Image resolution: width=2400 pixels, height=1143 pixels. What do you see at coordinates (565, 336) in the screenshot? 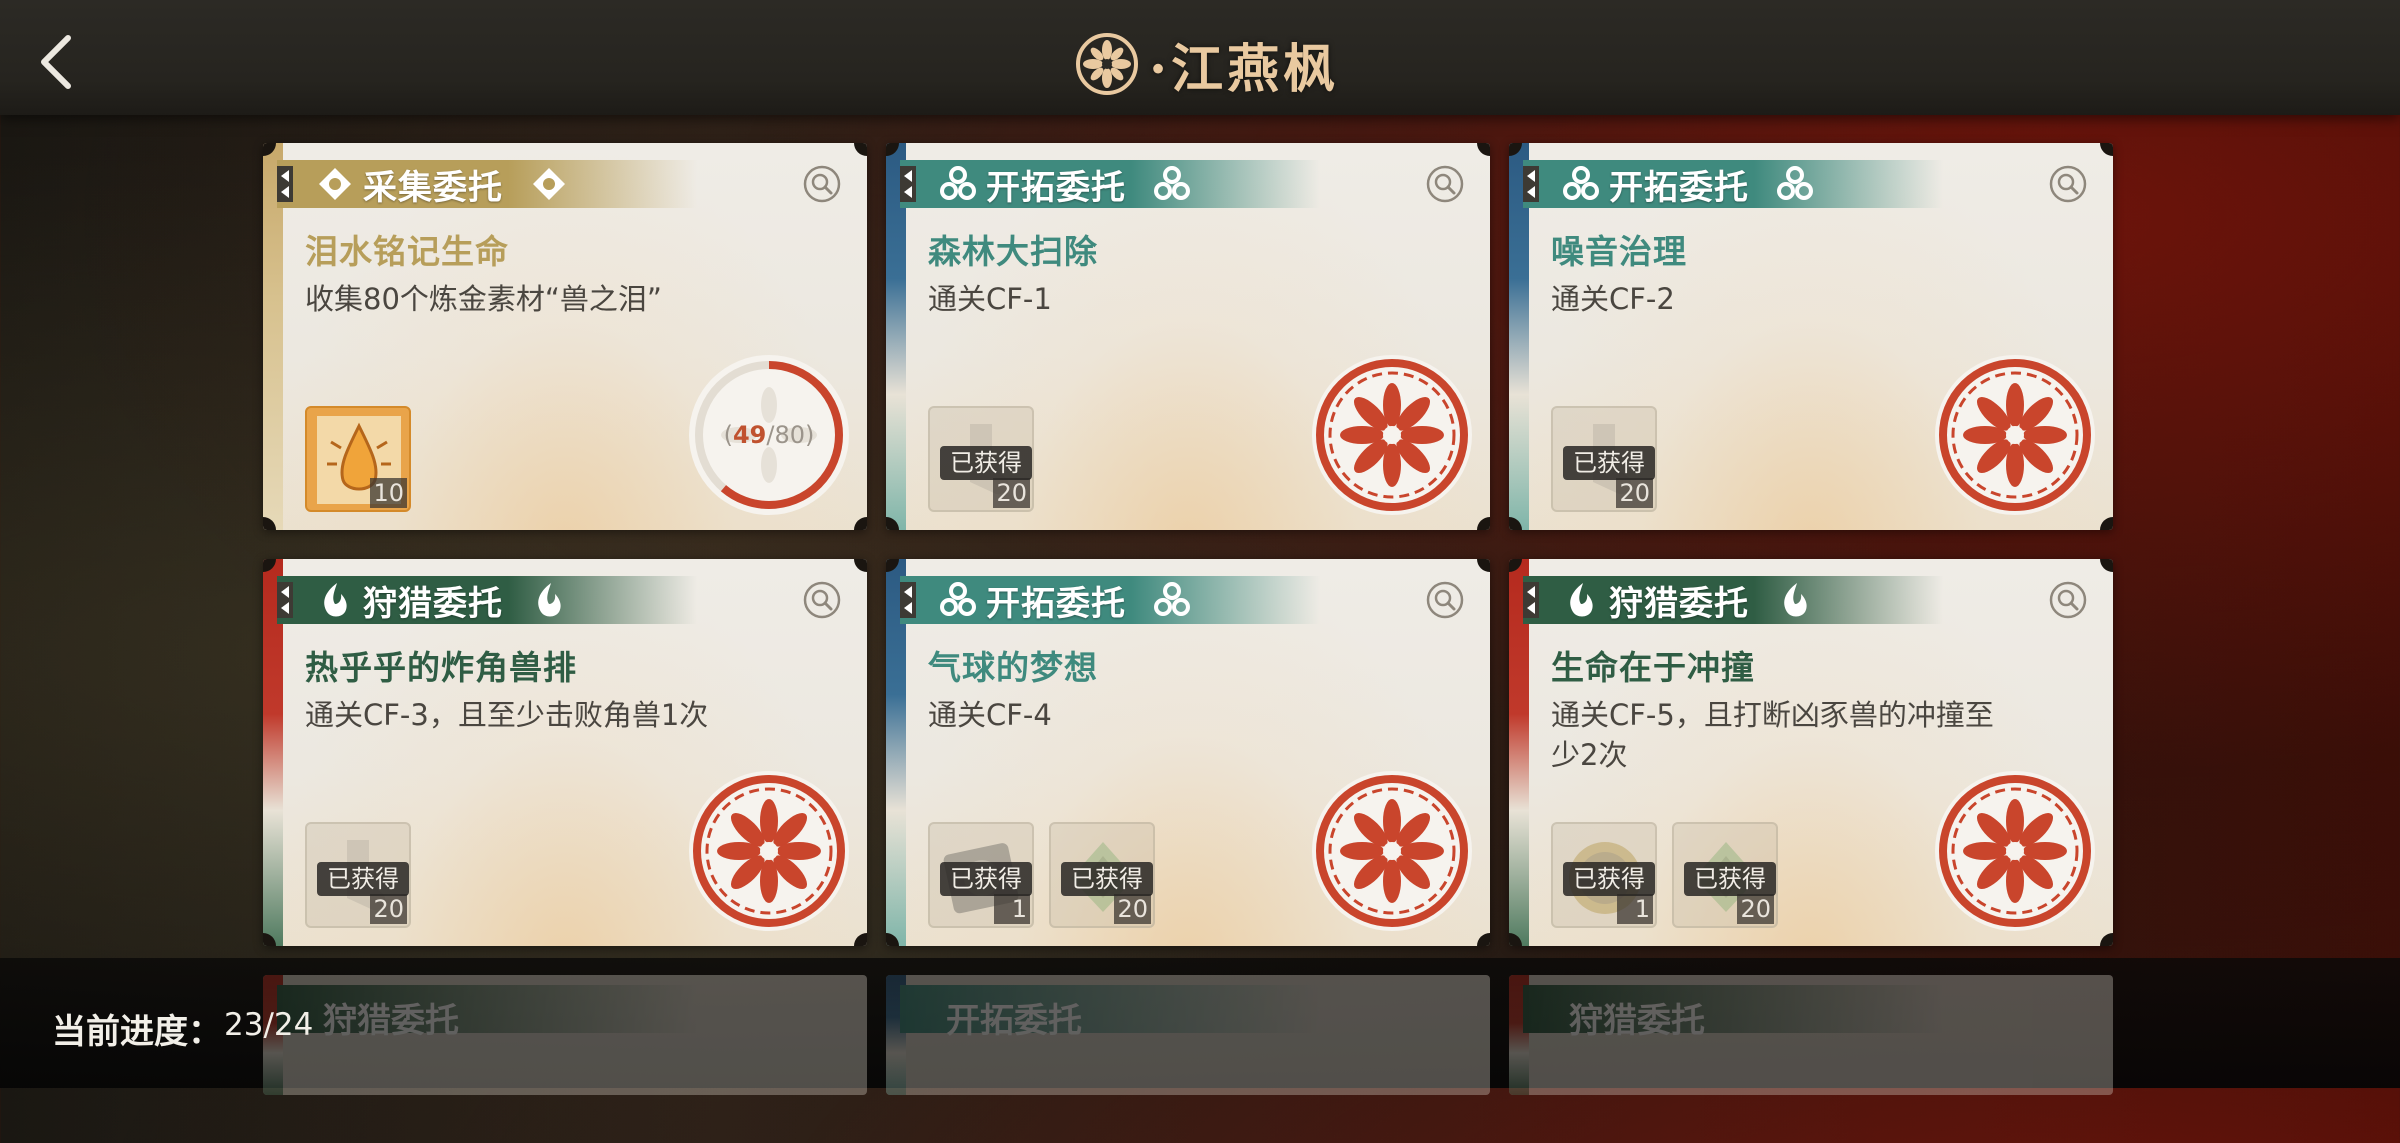
I see `quest-card: 采集委托泪水铭记生命收集80个炼金素材“兽之泪” 10 (49/80)` at bounding box center [565, 336].